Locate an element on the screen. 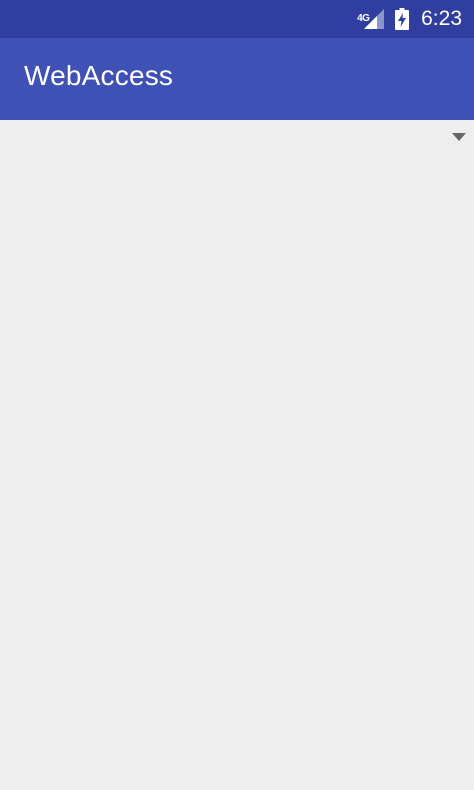 This screenshot has width=474, height=790. app-bar: WebAccess is located at coordinates (237, 79).